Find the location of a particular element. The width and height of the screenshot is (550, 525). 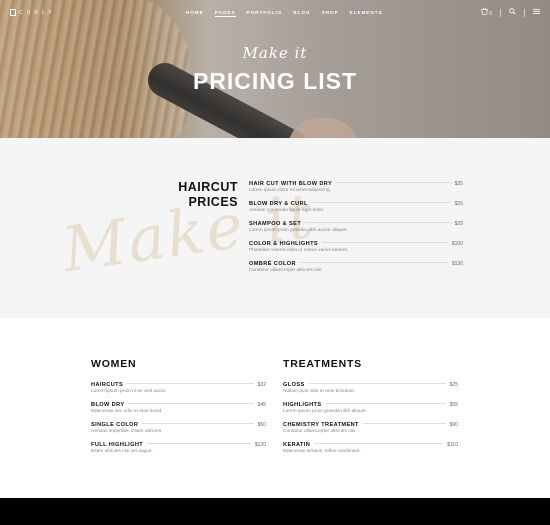

cart-count: 0 is located at coordinates (490, 14).